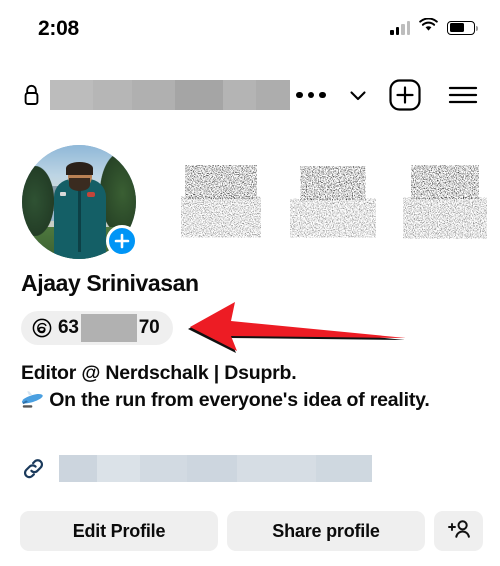 This screenshot has width=500, height=566. I want to click on wifi-icon, so click(428, 27).